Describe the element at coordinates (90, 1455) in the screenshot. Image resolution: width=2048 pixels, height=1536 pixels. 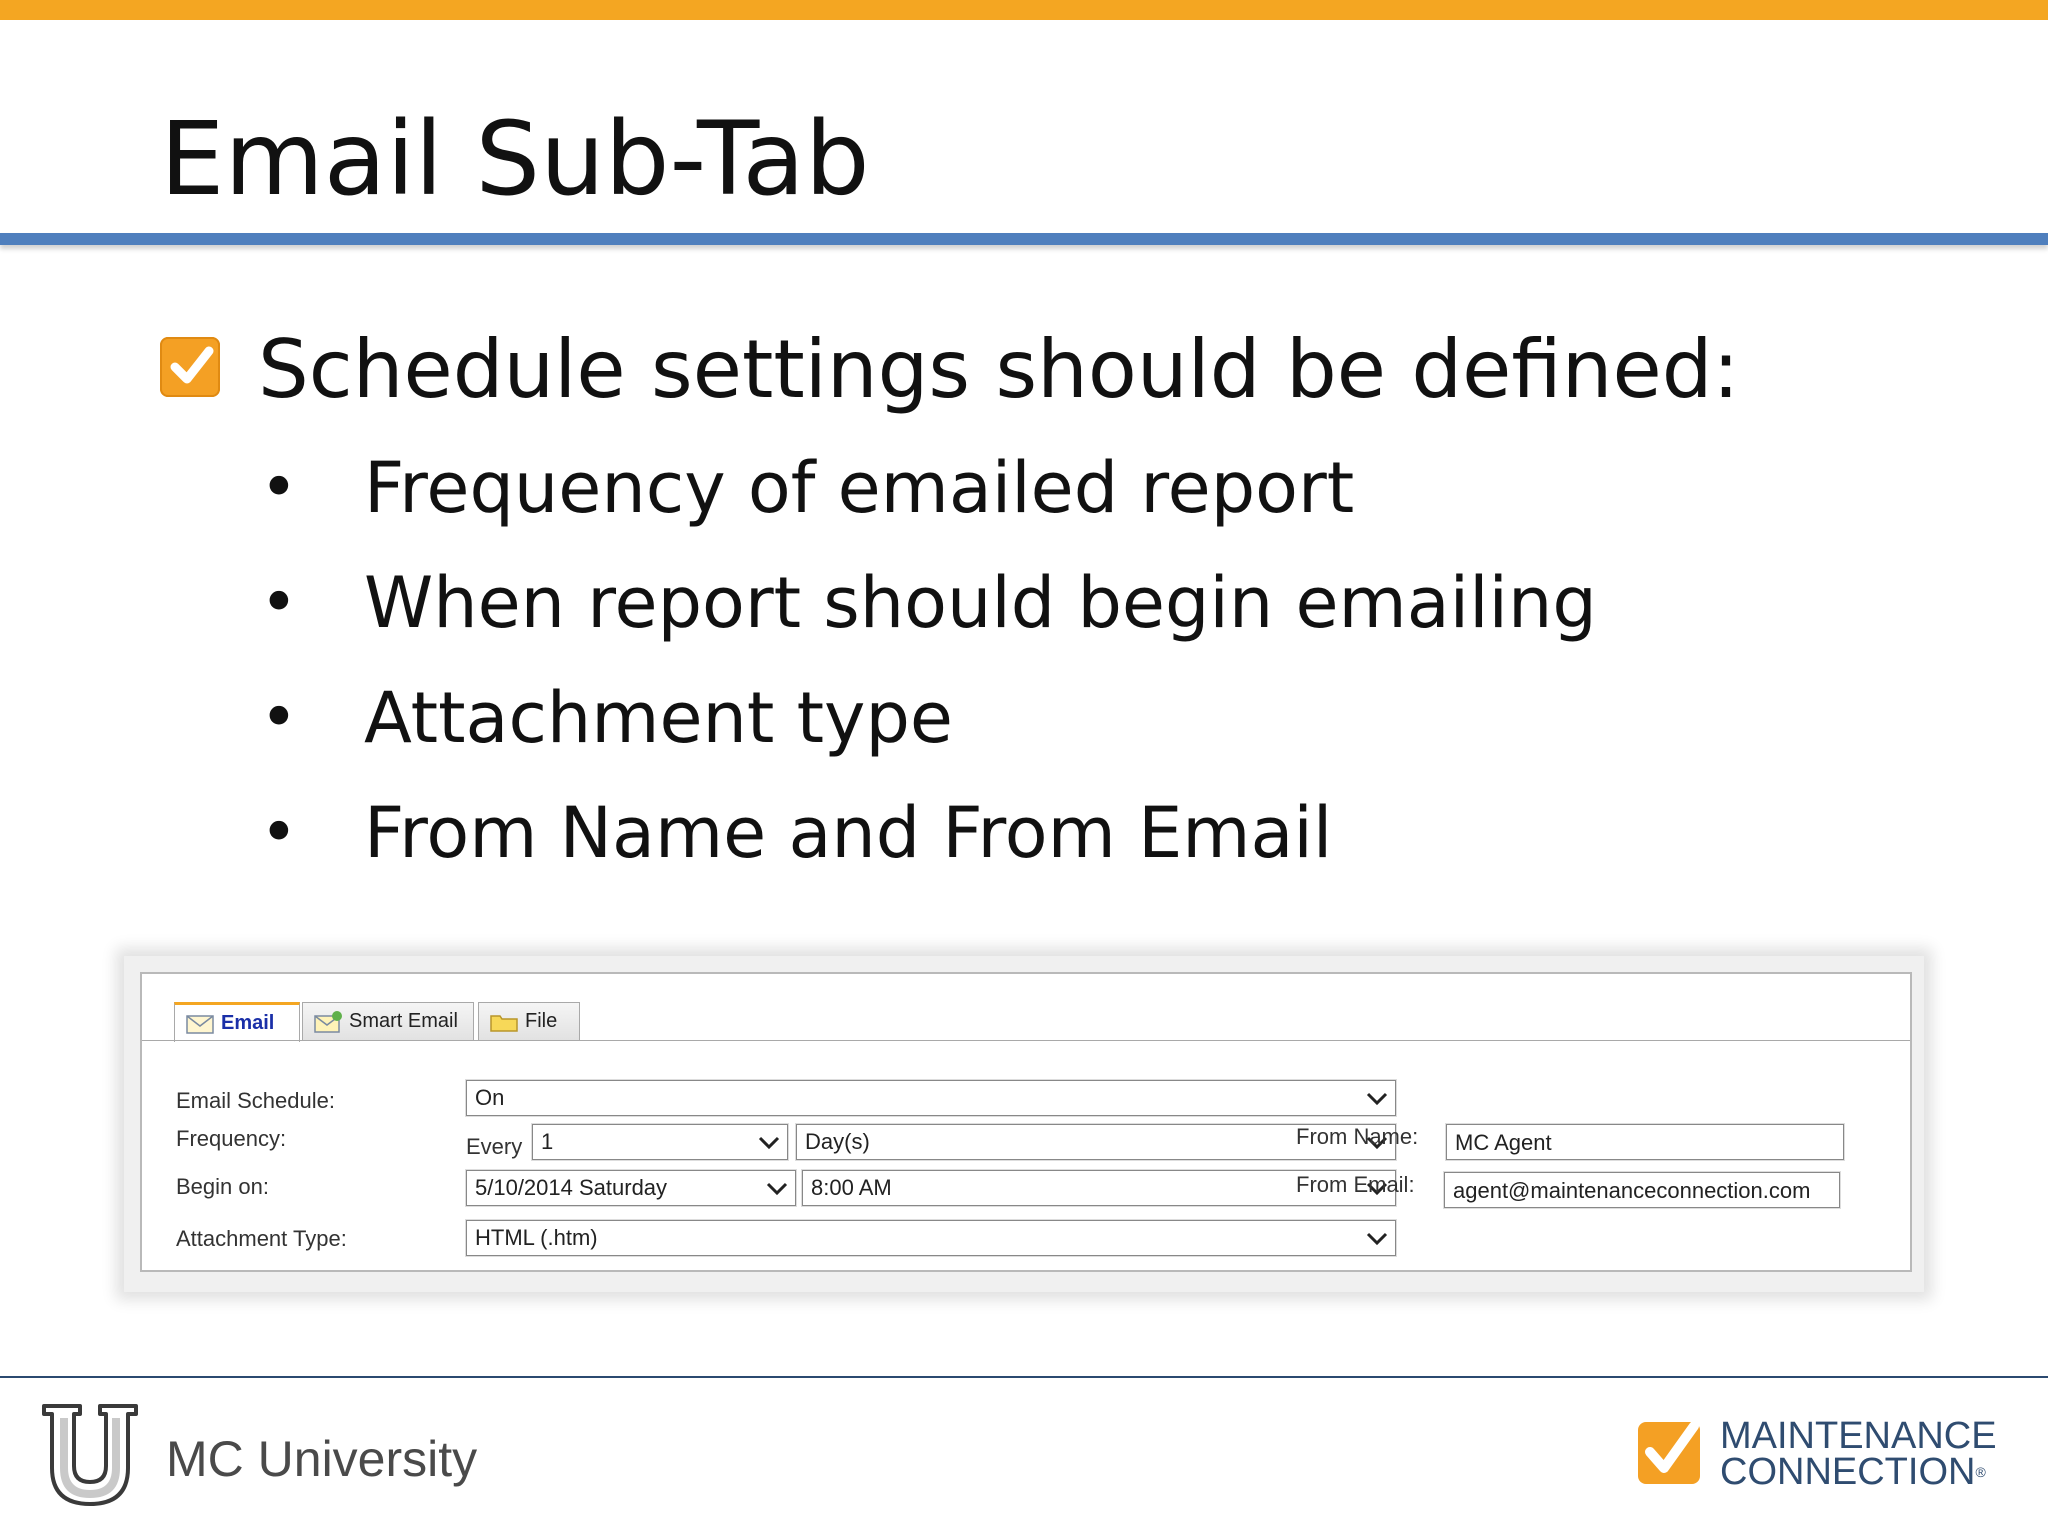
I see `university-logo-icon` at that location.